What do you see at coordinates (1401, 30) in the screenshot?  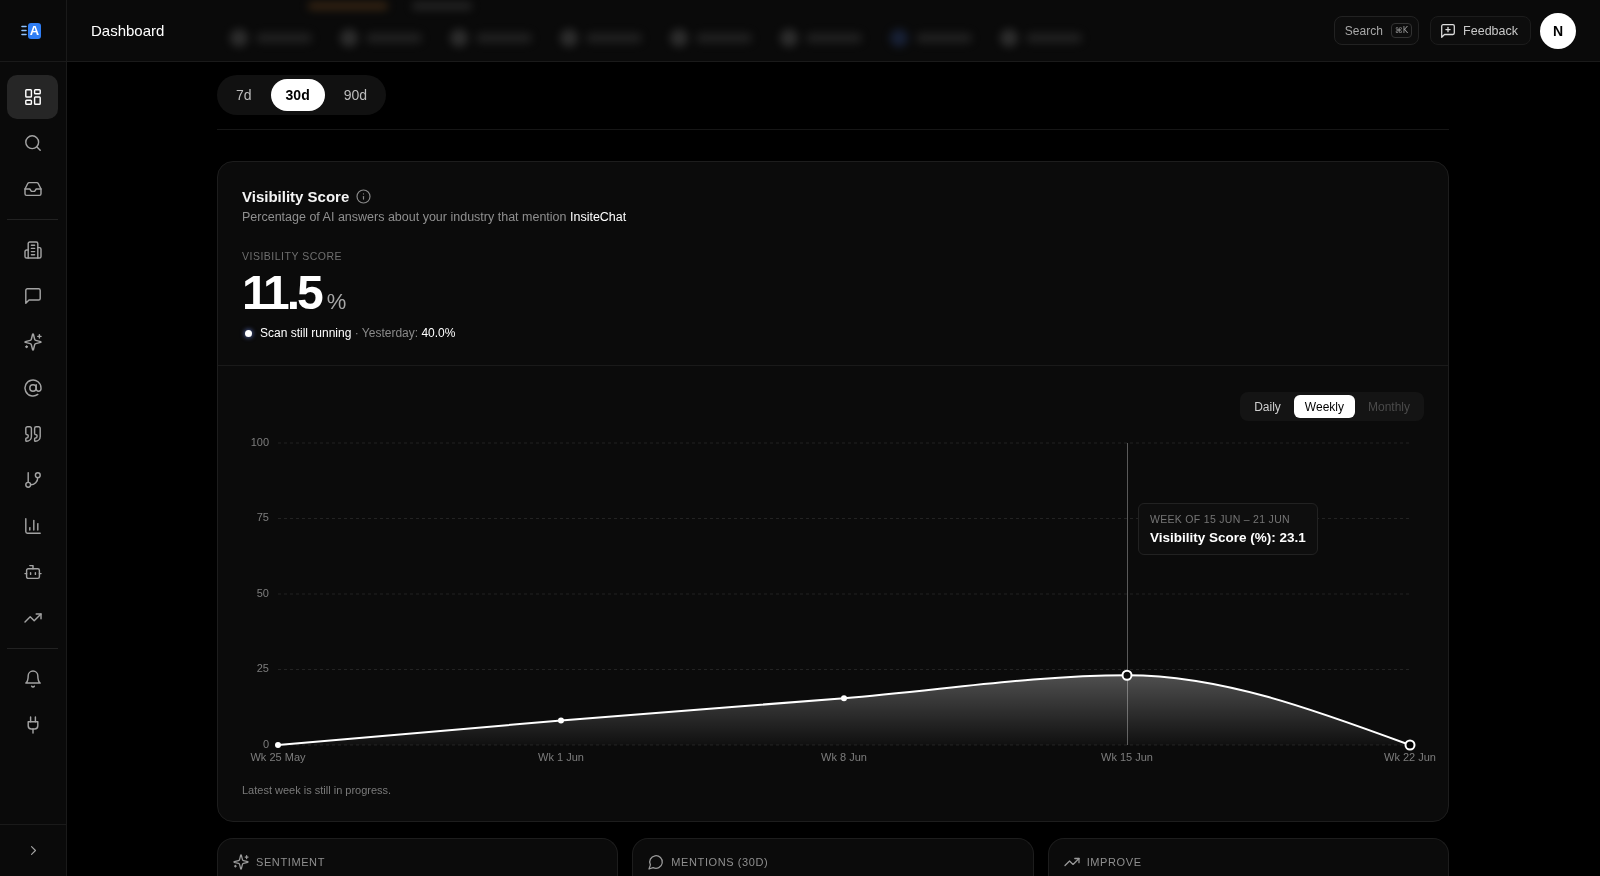 I see `keyboard-shortcut: ⌘K` at bounding box center [1401, 30].